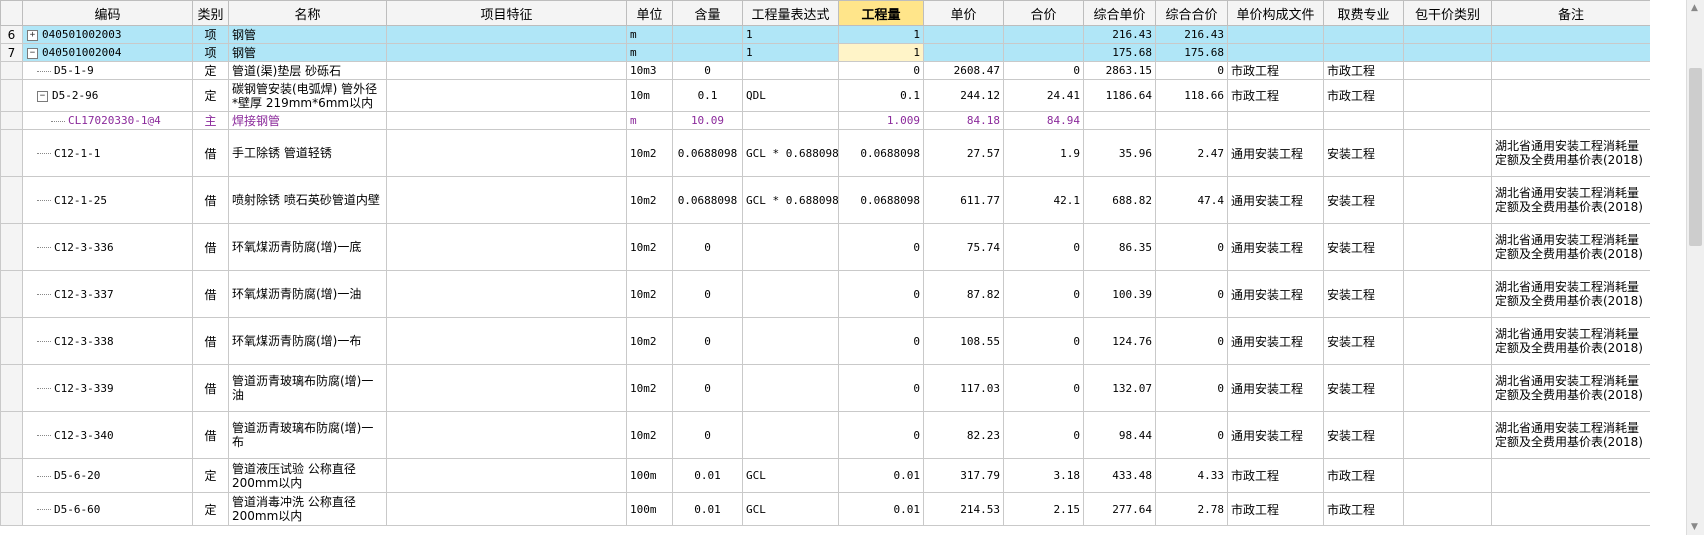 The height and width of the screenshot is (535, 1704). Describe the element at coordinates (1043, 475) in the screenshot. I see `cell-total: 3.18` at that location.